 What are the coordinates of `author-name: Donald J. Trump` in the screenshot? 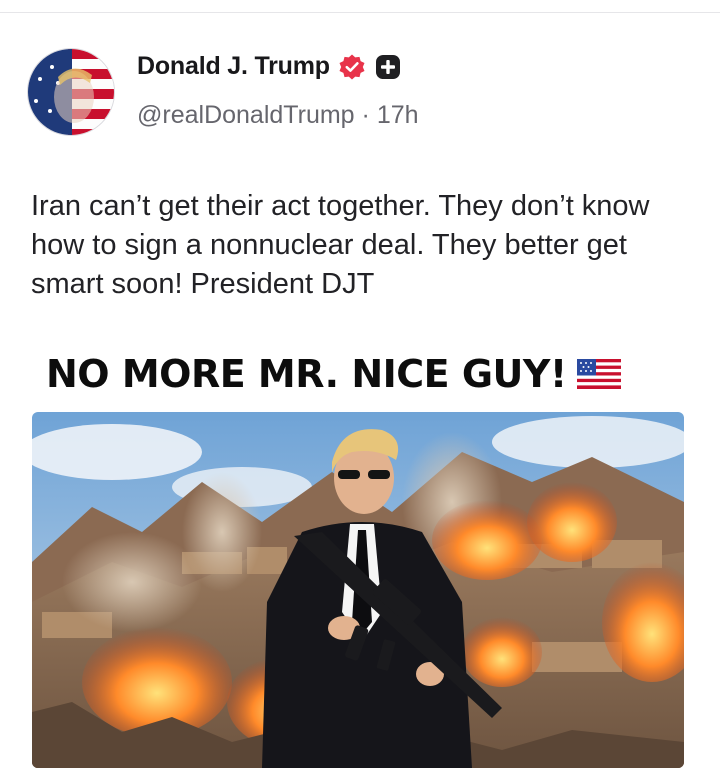 It's located at (233, 66).